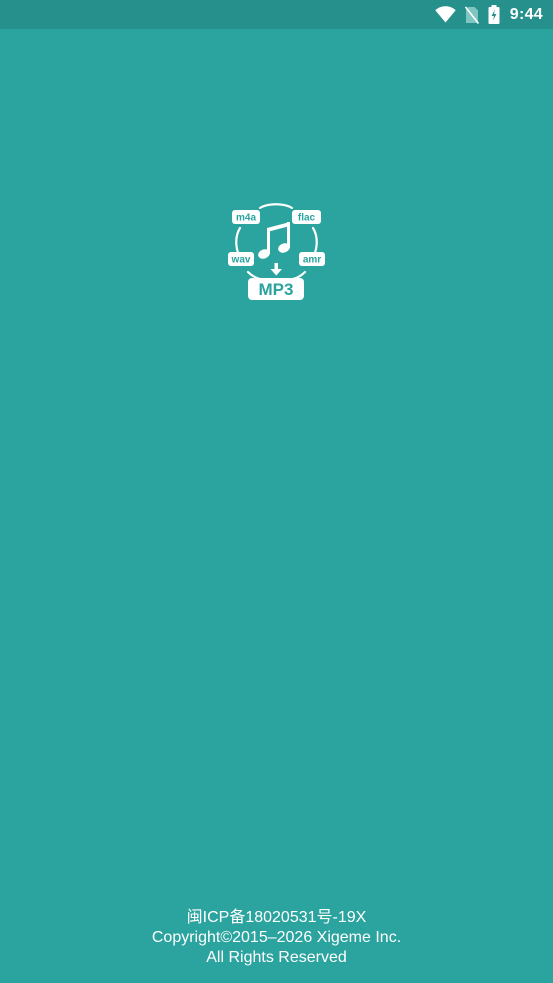 The height and width of the screenshot is (983, 553). Describe the element at coordinates (254, 275) in the screenshot. I see `logo-ring-bottom-left` at that location.